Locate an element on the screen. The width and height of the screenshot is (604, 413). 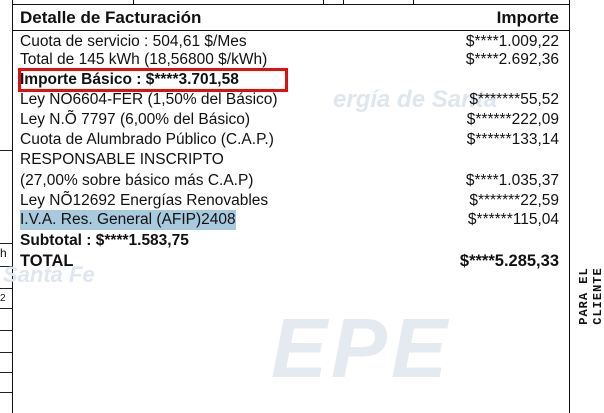
row-description: Total de 145 kWh (18,56800 $/kWh) is located at coordinates (144, 59).